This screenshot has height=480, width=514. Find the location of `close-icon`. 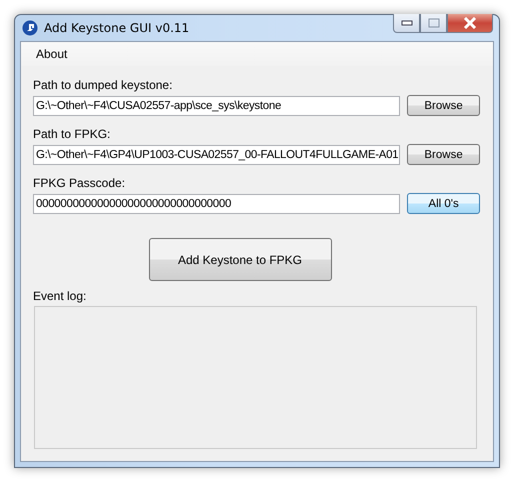

close-icon is located at coordinates (470, 23).